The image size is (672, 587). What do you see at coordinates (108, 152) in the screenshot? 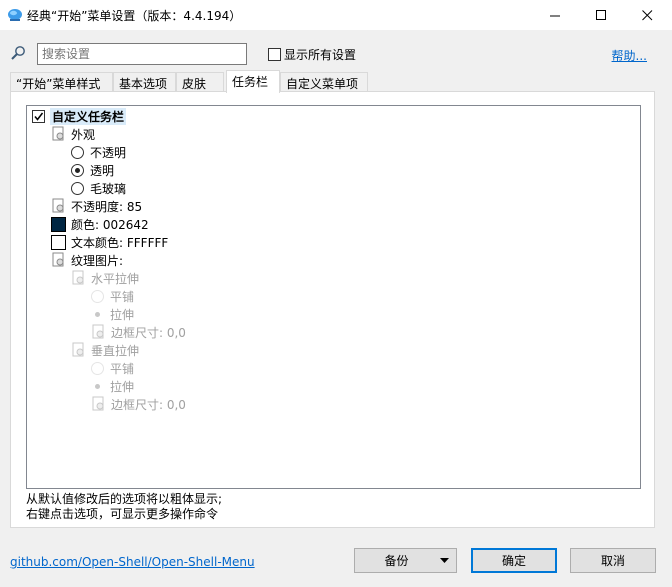
I see `tree-item-label: 不透明` at bounding box center [108, 152].